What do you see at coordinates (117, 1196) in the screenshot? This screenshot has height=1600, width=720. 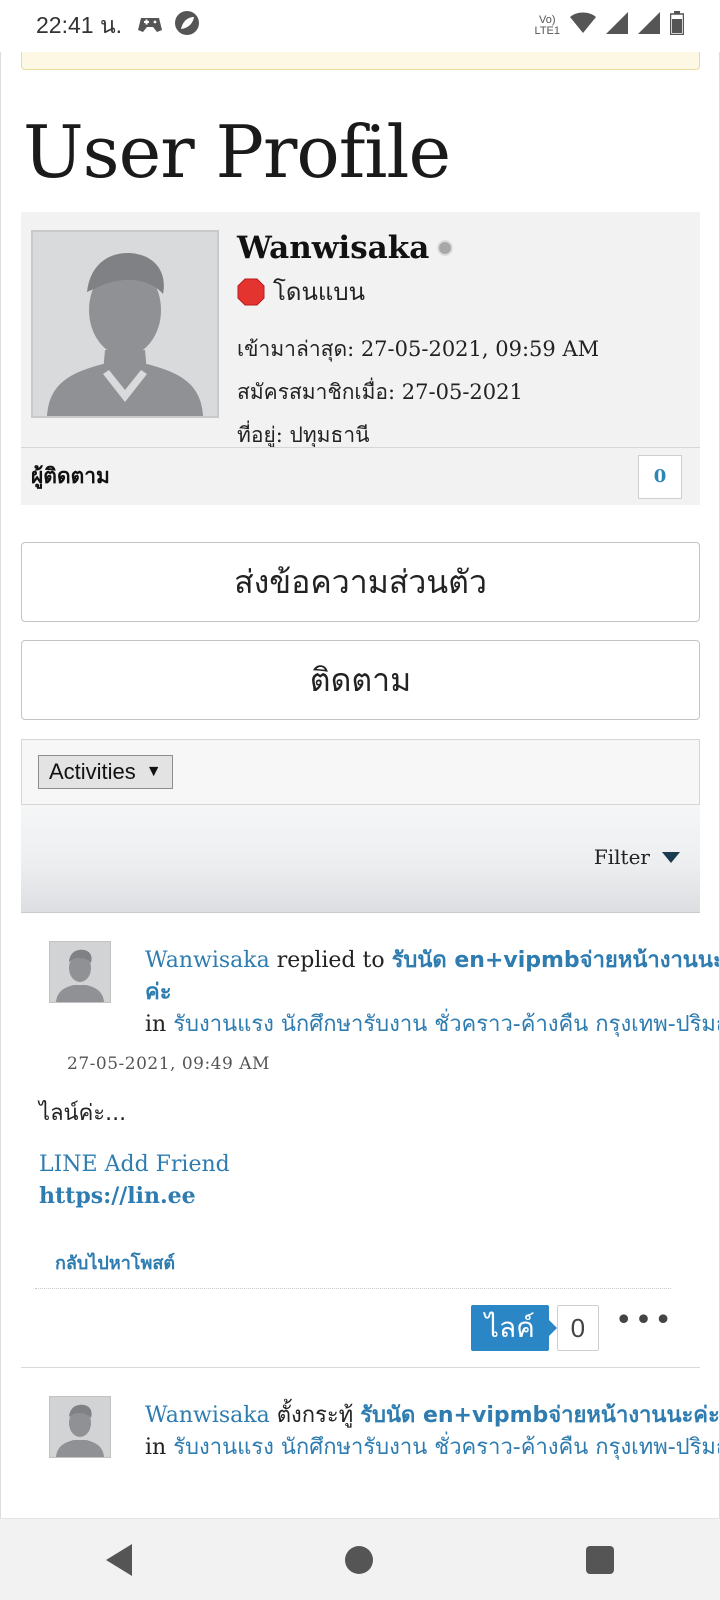 I see `line-url-link: https://lin.ee` at bounding box center [117, 1196].